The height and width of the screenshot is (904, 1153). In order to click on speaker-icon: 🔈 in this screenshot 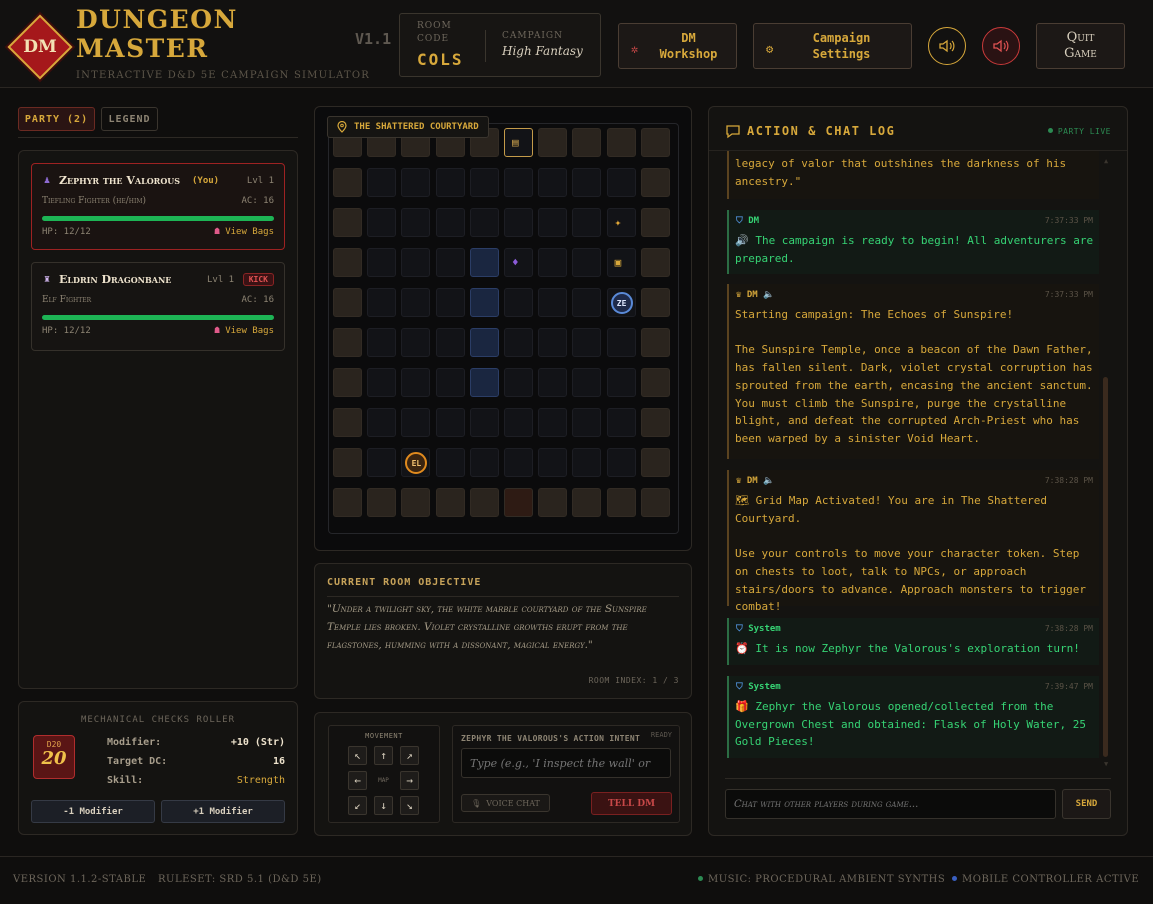, I will do `click(768, 481)`.